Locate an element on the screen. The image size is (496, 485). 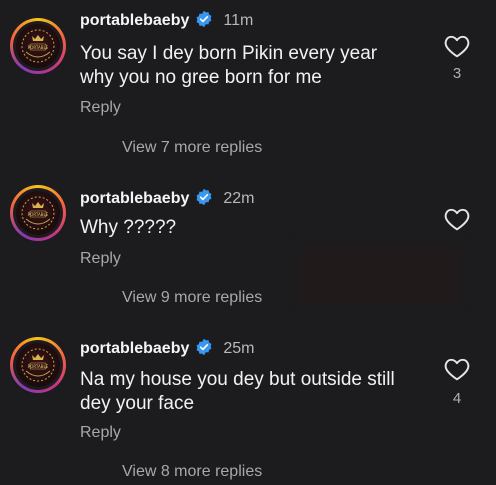
blurred-region is located at coordinates (380, 275).